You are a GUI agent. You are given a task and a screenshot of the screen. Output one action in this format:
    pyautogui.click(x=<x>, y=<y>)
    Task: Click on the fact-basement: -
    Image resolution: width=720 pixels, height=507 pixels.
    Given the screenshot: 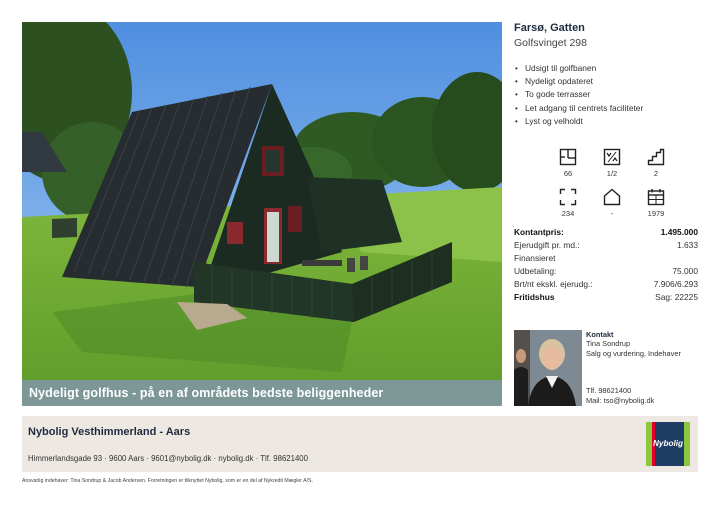 What is the action you would take?
    pyautogui.click(x=612, y=203)
    